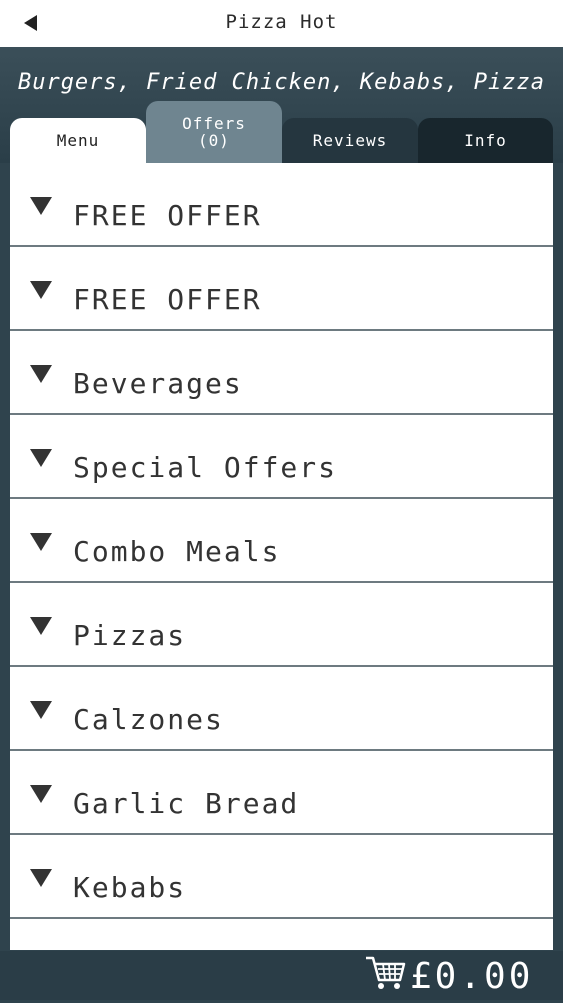 The height and width of the screenshot is (1003, 563). I want to click on top-bar: Pizza Hot, so click(281, 24).